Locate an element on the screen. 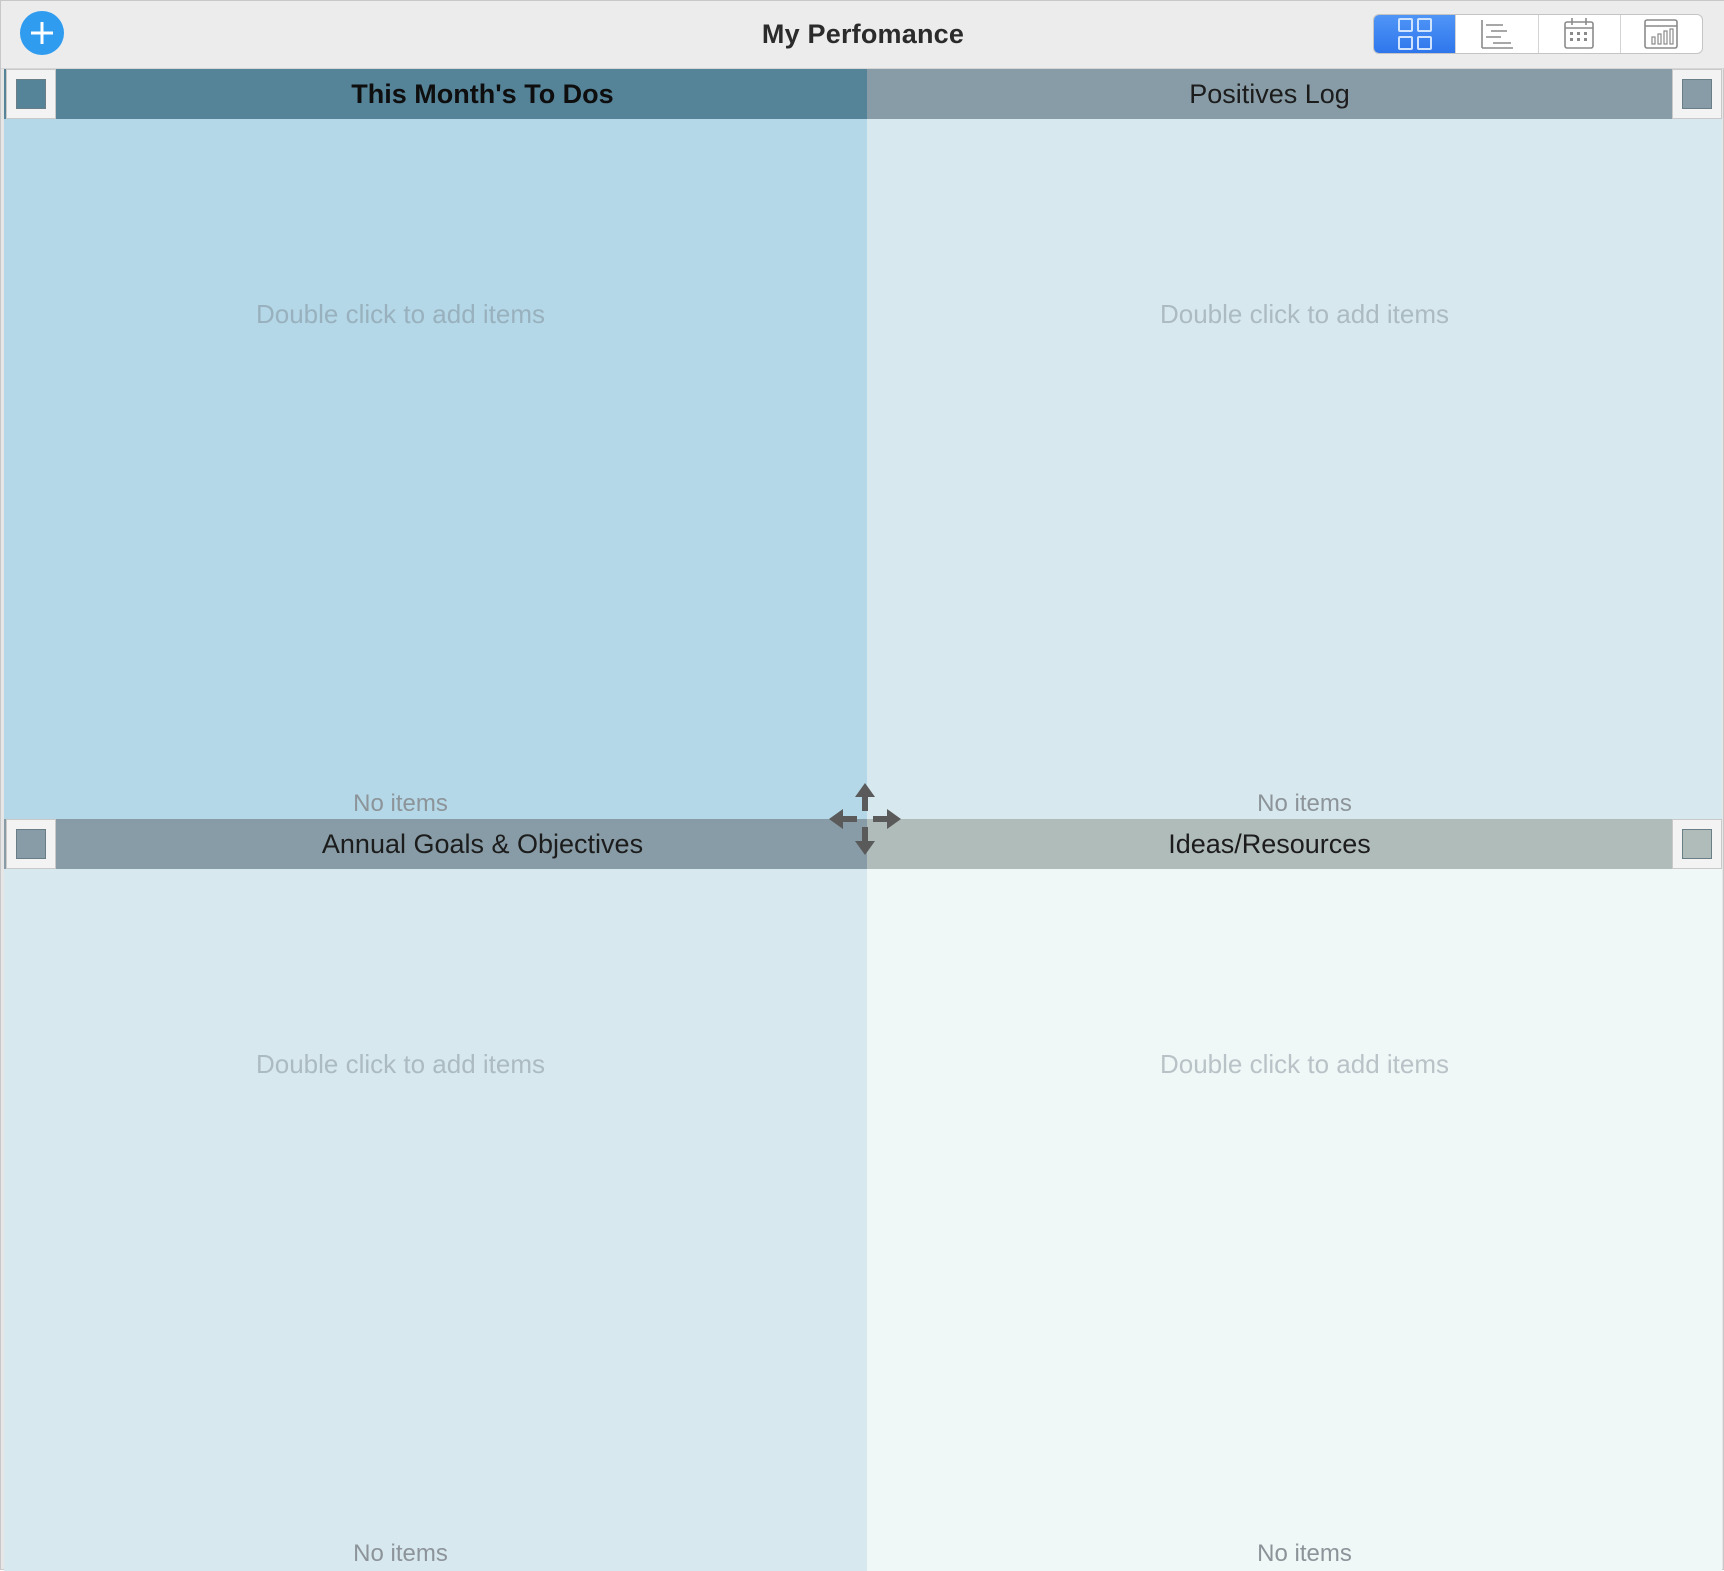 This screenshot has width=1724, height=1571. move-arrows-icon is located at coordinates (865, 819).